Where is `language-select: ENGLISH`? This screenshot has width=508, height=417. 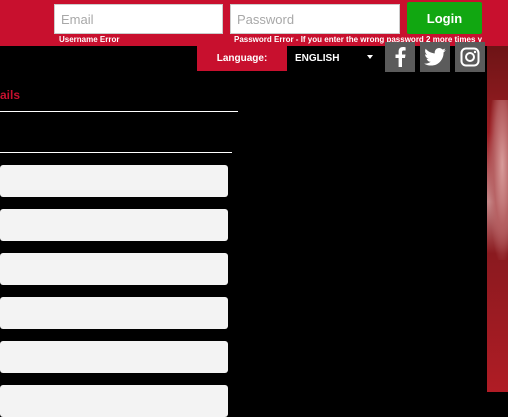
language-select: ENGLISH is located at coordinates (335, 58).